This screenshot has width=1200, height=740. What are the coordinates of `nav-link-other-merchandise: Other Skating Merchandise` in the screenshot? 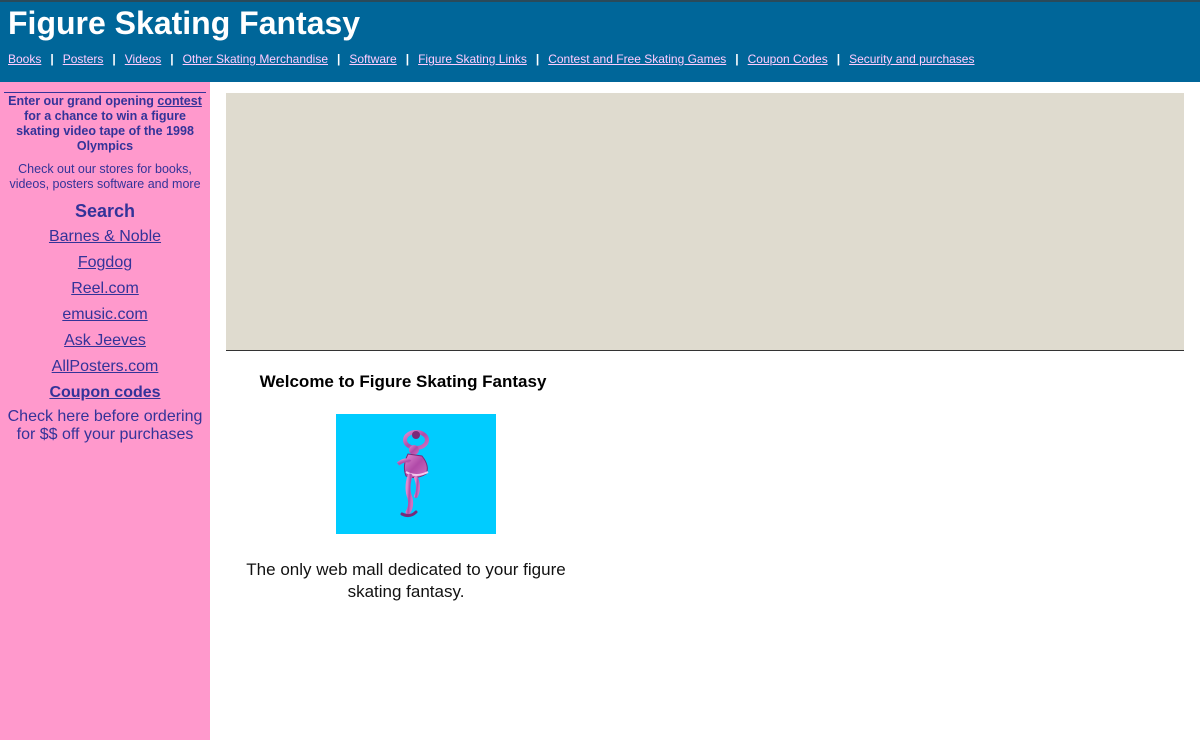 It's located at (255, 59).